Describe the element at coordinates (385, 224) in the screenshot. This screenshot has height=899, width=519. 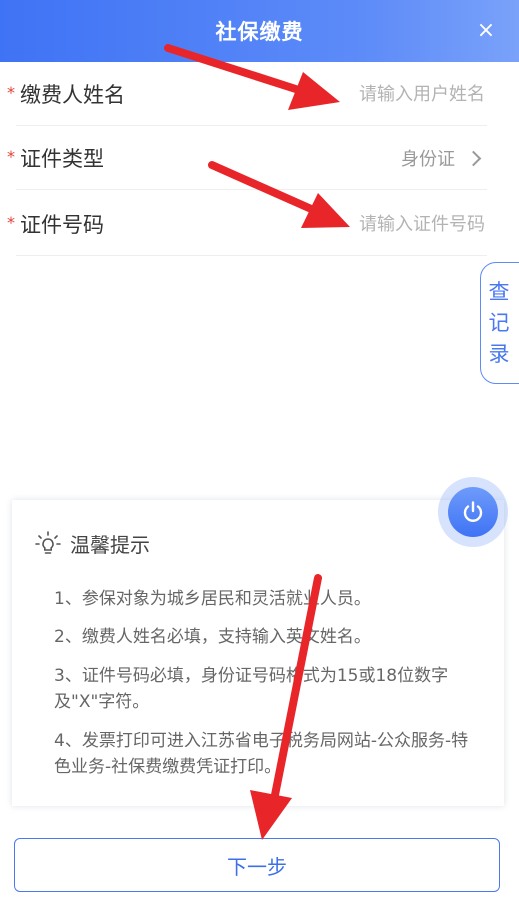
I see `id-number-input` at that location.